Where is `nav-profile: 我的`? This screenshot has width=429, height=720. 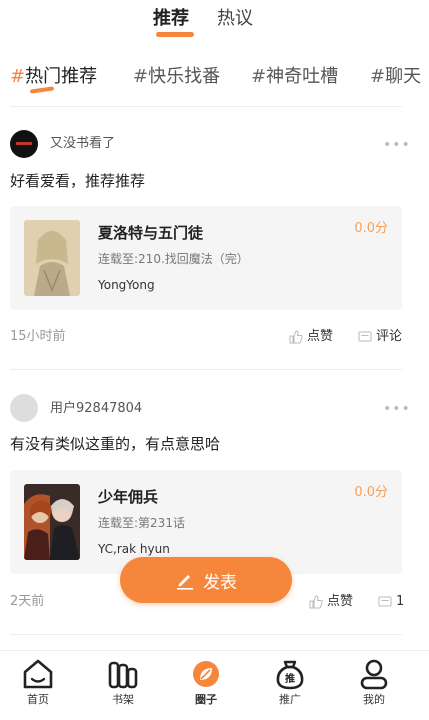
nav-profile: 我的 is located at coordinates (374, 687).